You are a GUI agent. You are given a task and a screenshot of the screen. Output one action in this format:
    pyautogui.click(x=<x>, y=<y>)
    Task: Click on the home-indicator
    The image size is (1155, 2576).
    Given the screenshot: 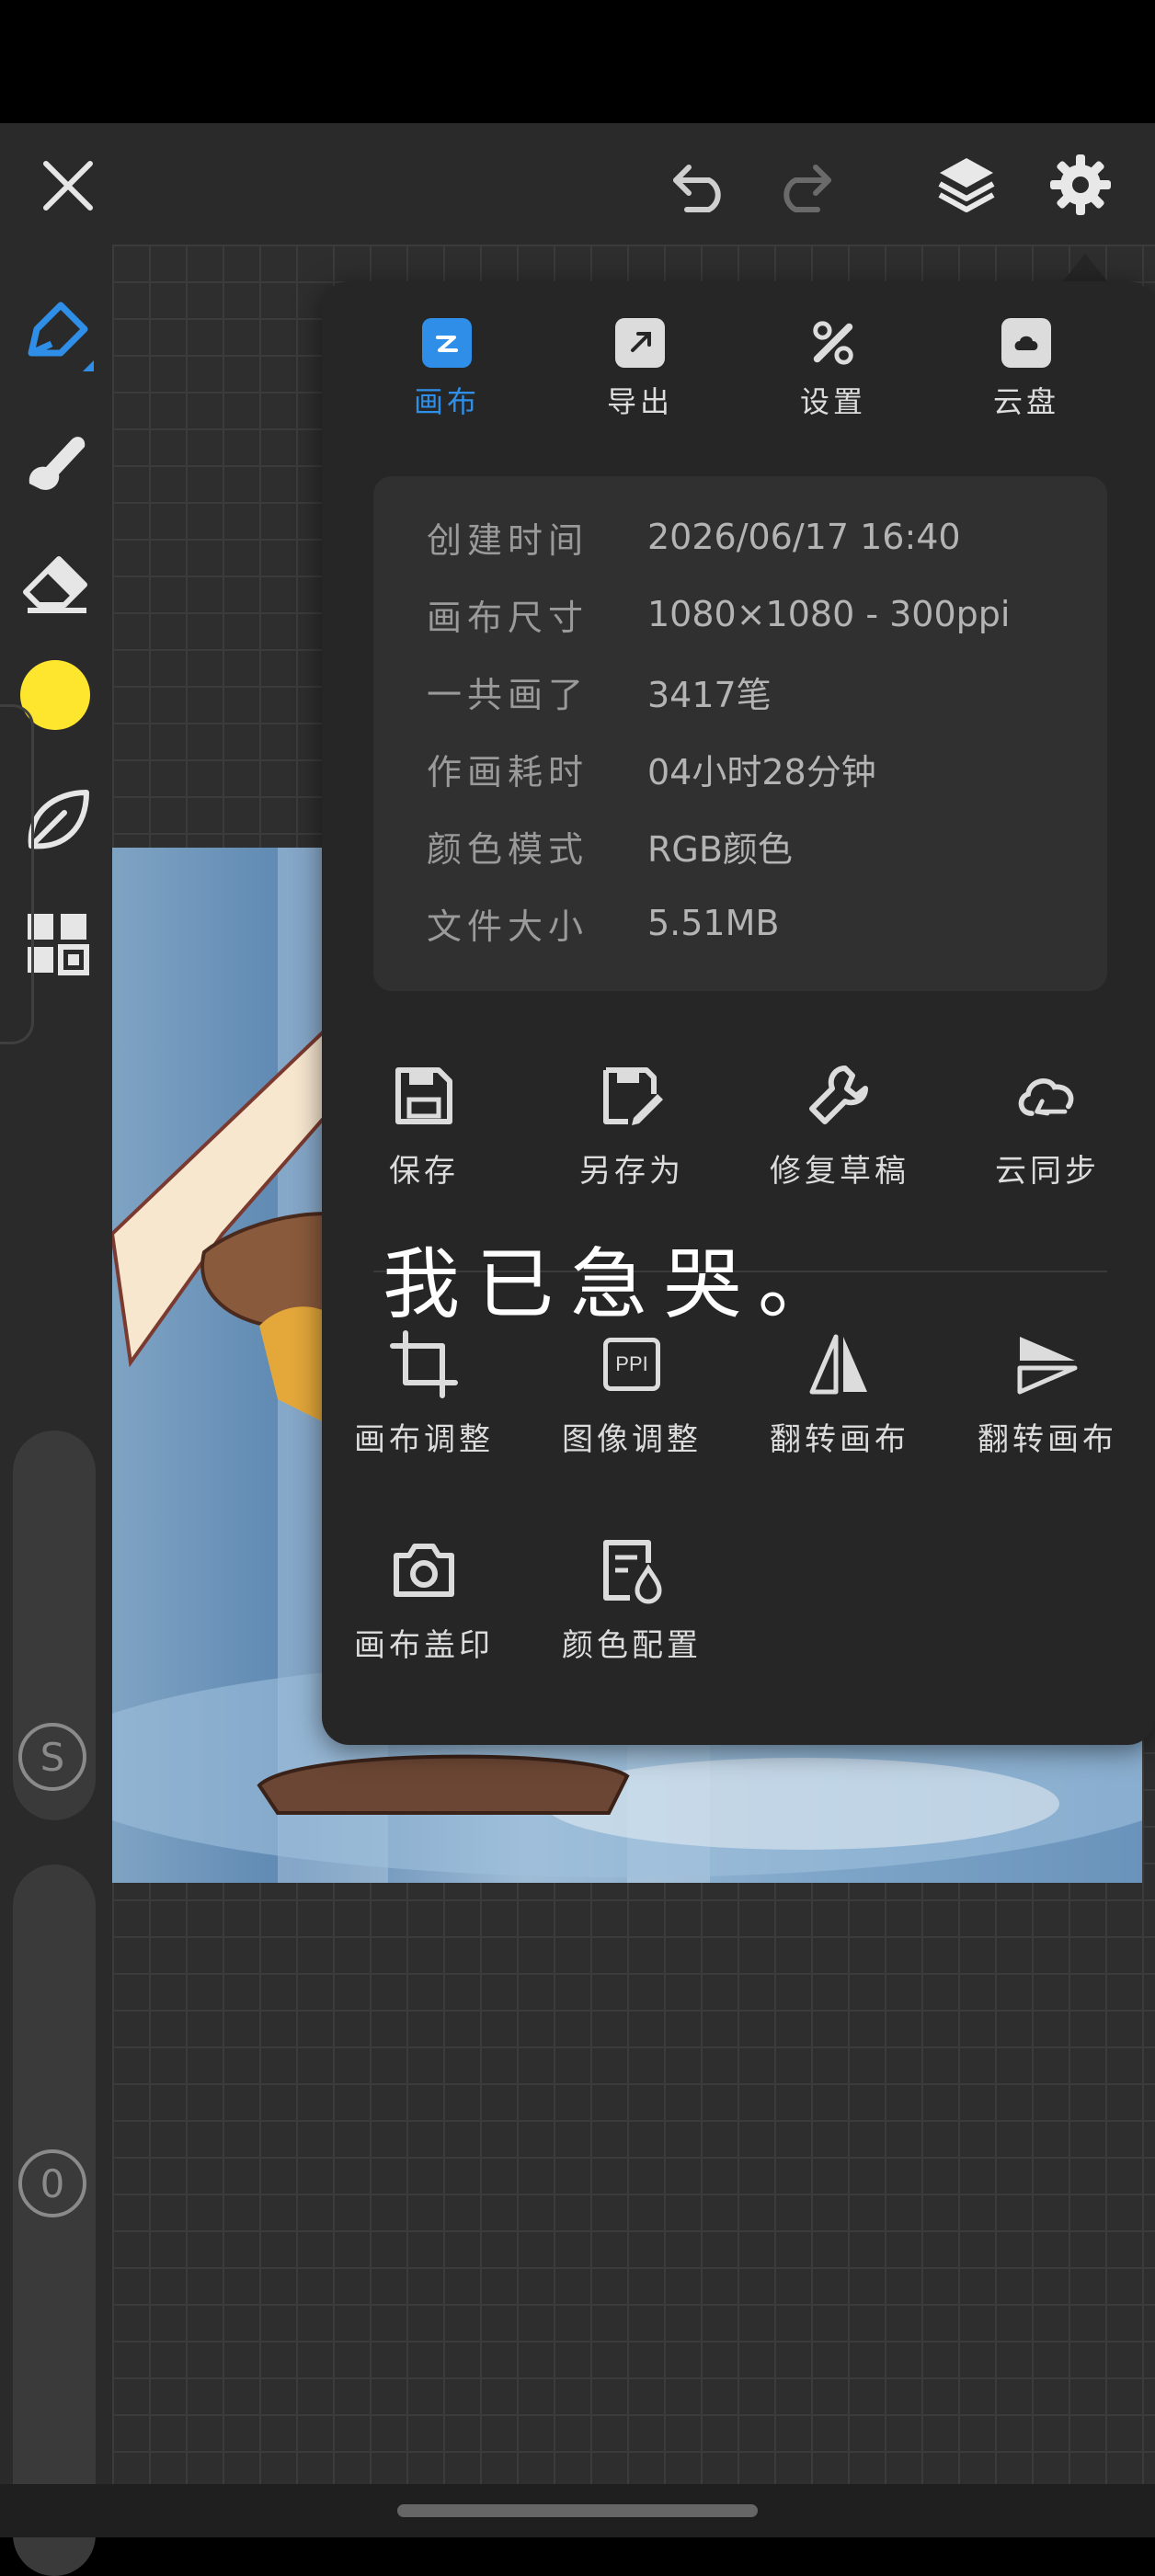 What is the action you would take?
    pyautogui.click(x=577, y=2510)
    